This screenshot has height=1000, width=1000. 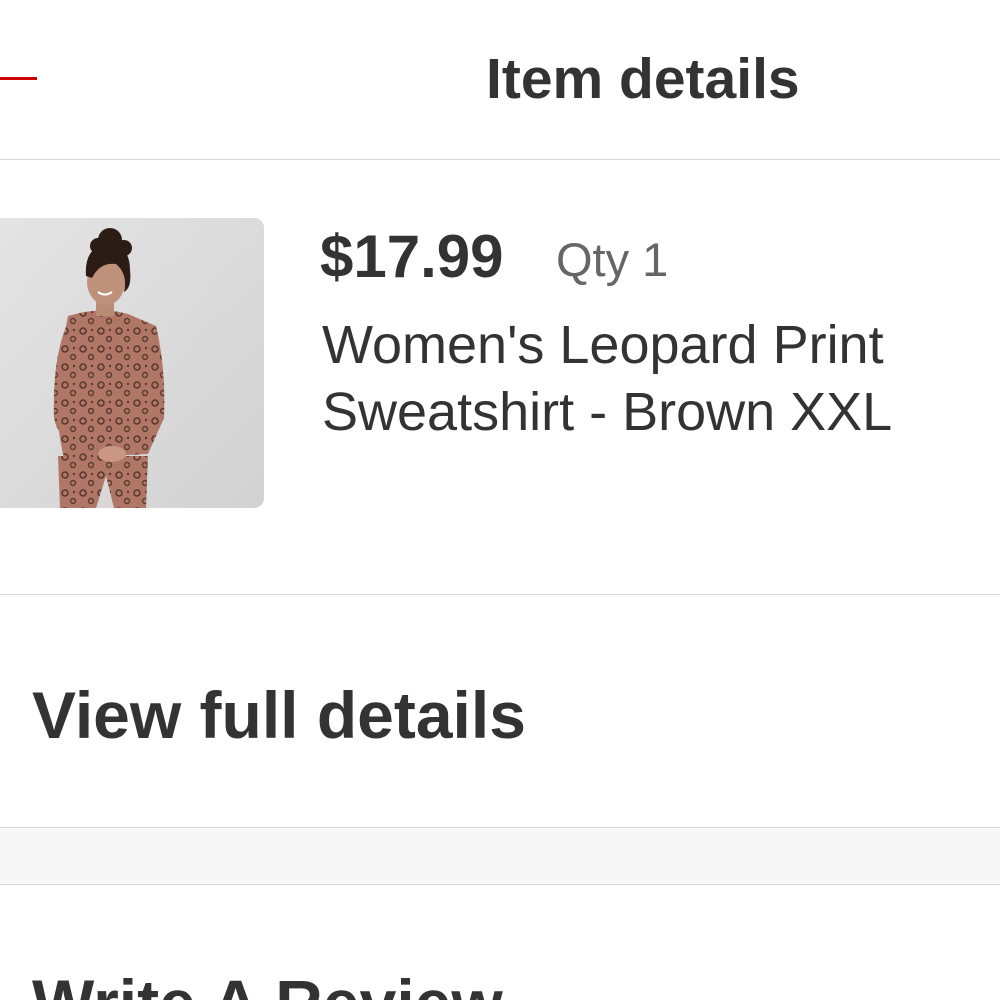 What do you see at coordinates (18, 78) in the screenshot?
I see `back-arrow-icon` at bounding box center [18, 78].